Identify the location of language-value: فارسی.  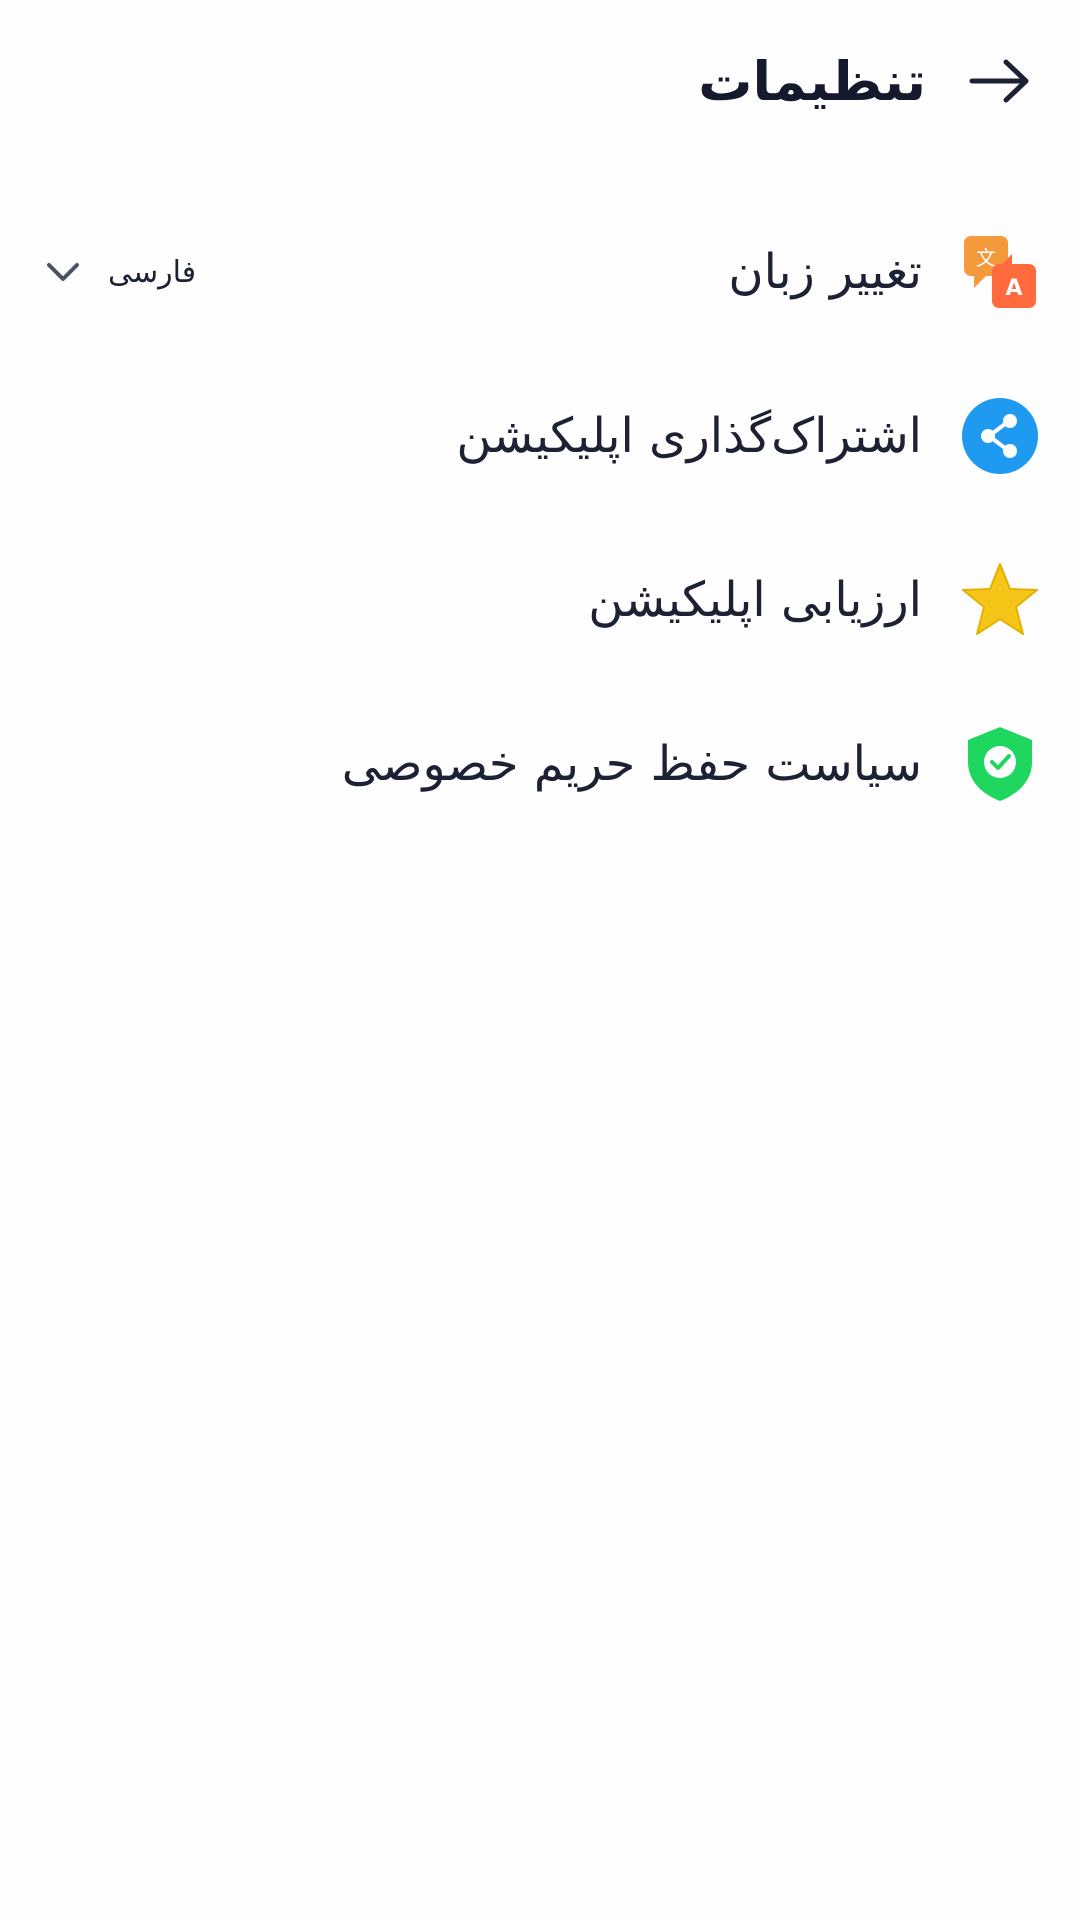
(152, 272).